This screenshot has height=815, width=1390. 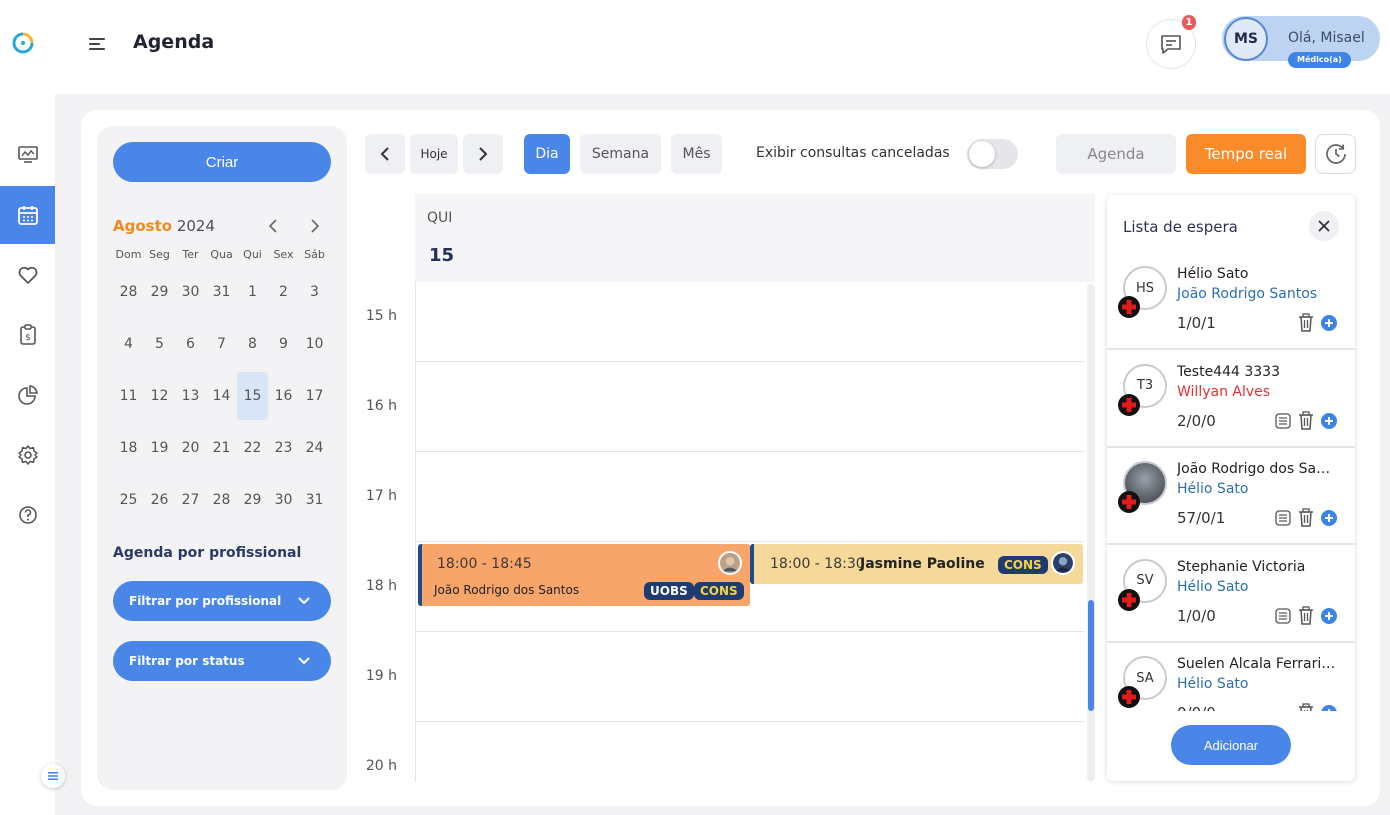 I want to click on calendar-day: 10, so click(x=314, y=344).